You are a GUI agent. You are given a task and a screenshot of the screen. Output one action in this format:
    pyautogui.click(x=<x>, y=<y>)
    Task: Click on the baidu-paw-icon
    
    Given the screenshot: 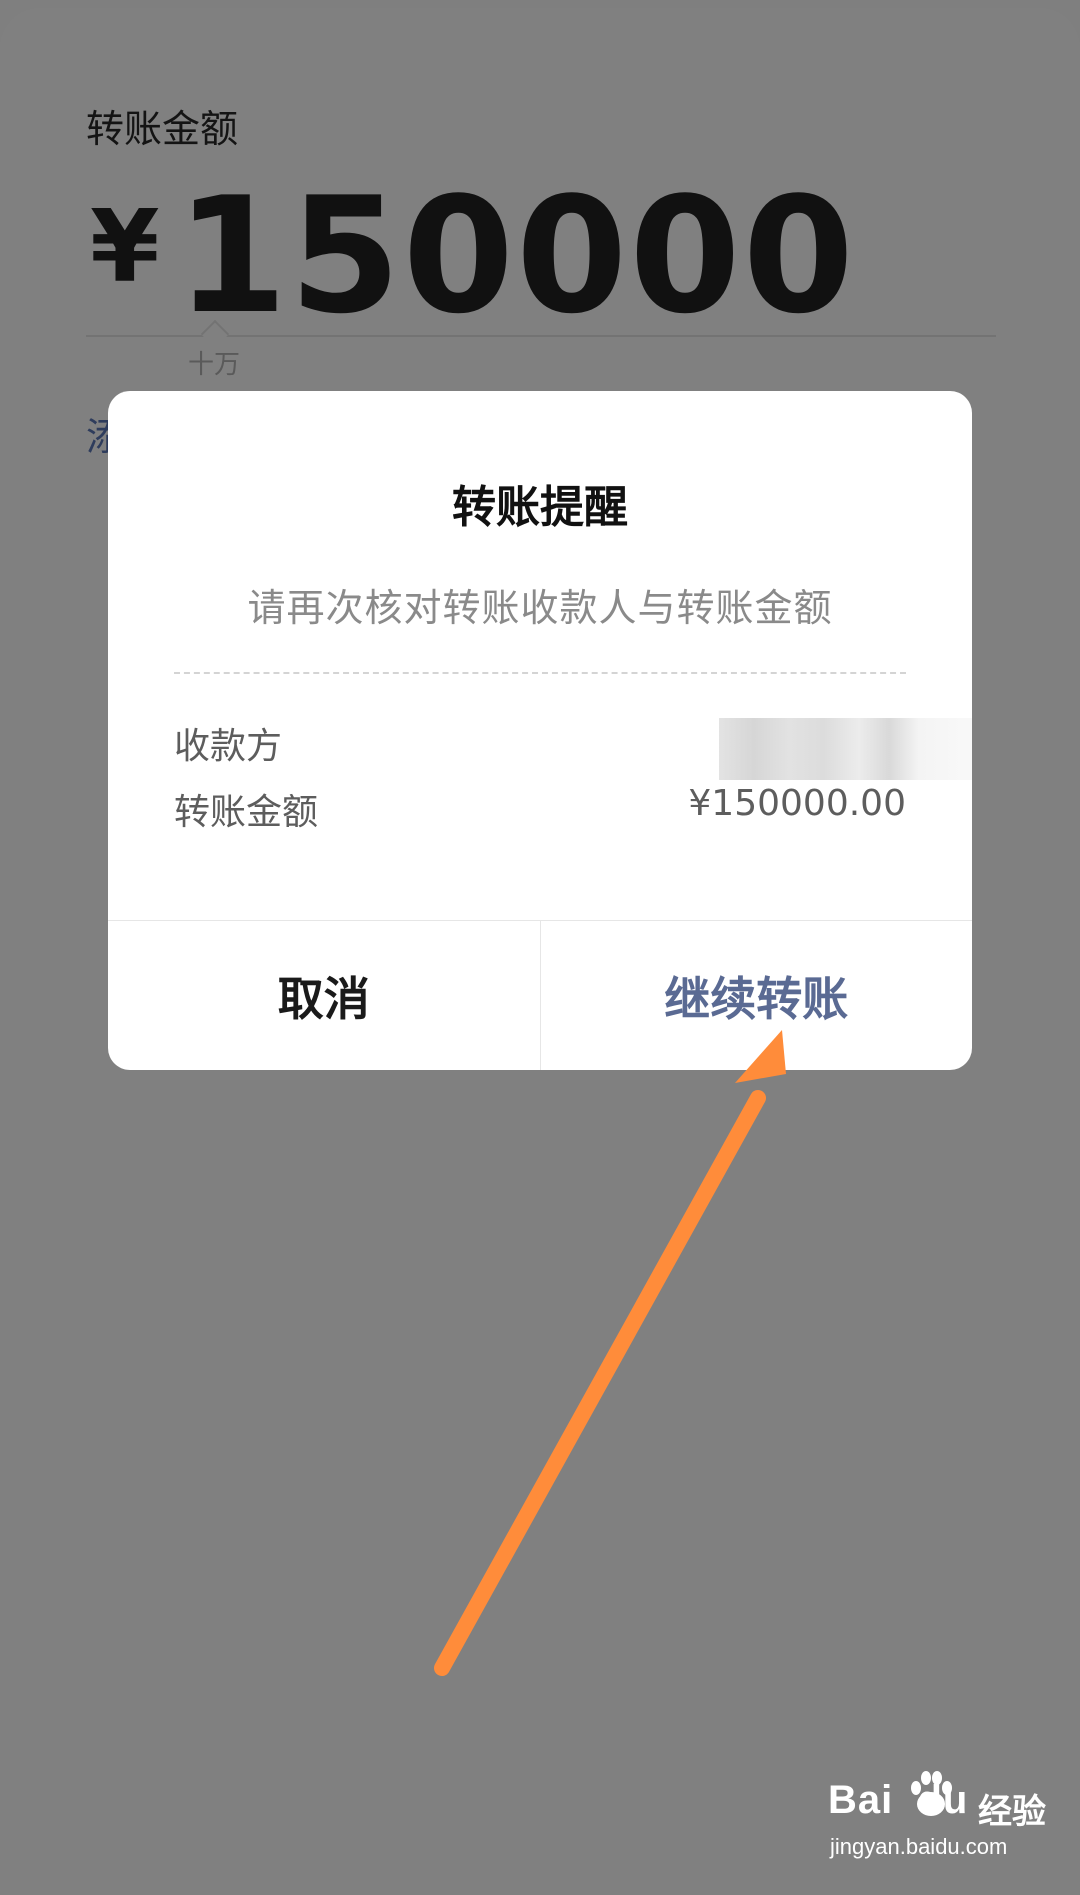 What is the action you would take?
    pyautogui.click(x=931, y=1793)
    